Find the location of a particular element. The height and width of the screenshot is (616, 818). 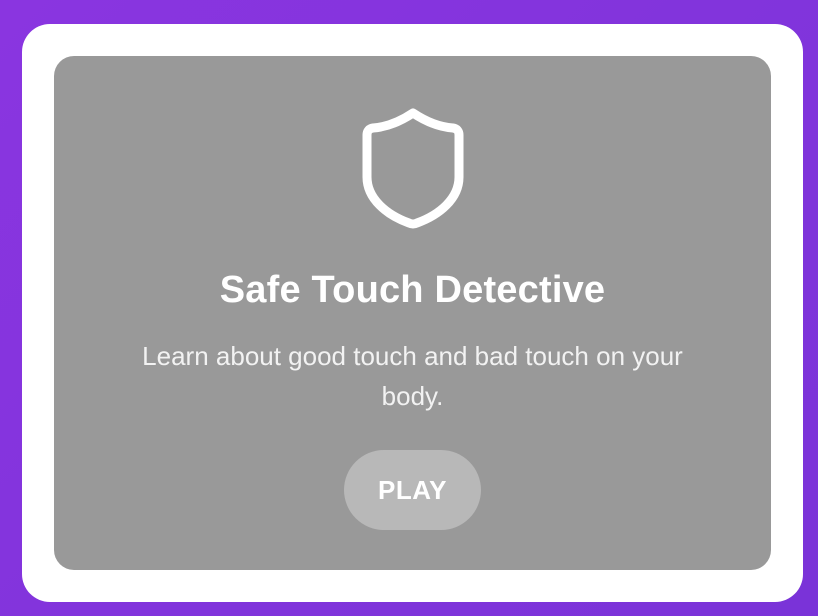

shield-icon is located at coordinates (413, 168).